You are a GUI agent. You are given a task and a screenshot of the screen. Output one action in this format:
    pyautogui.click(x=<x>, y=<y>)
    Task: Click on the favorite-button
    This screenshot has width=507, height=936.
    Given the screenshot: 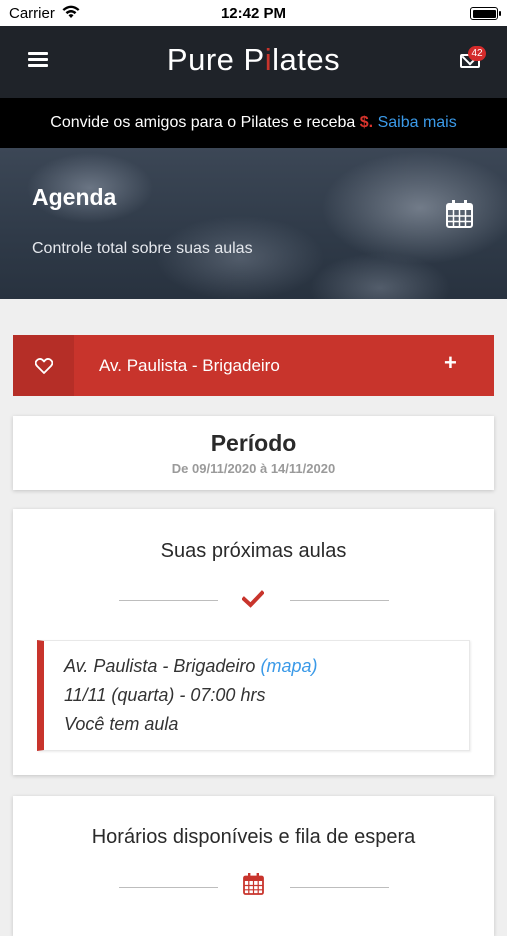 What is the action you would take?
    pyautogui.click(x=43, y=365)
    